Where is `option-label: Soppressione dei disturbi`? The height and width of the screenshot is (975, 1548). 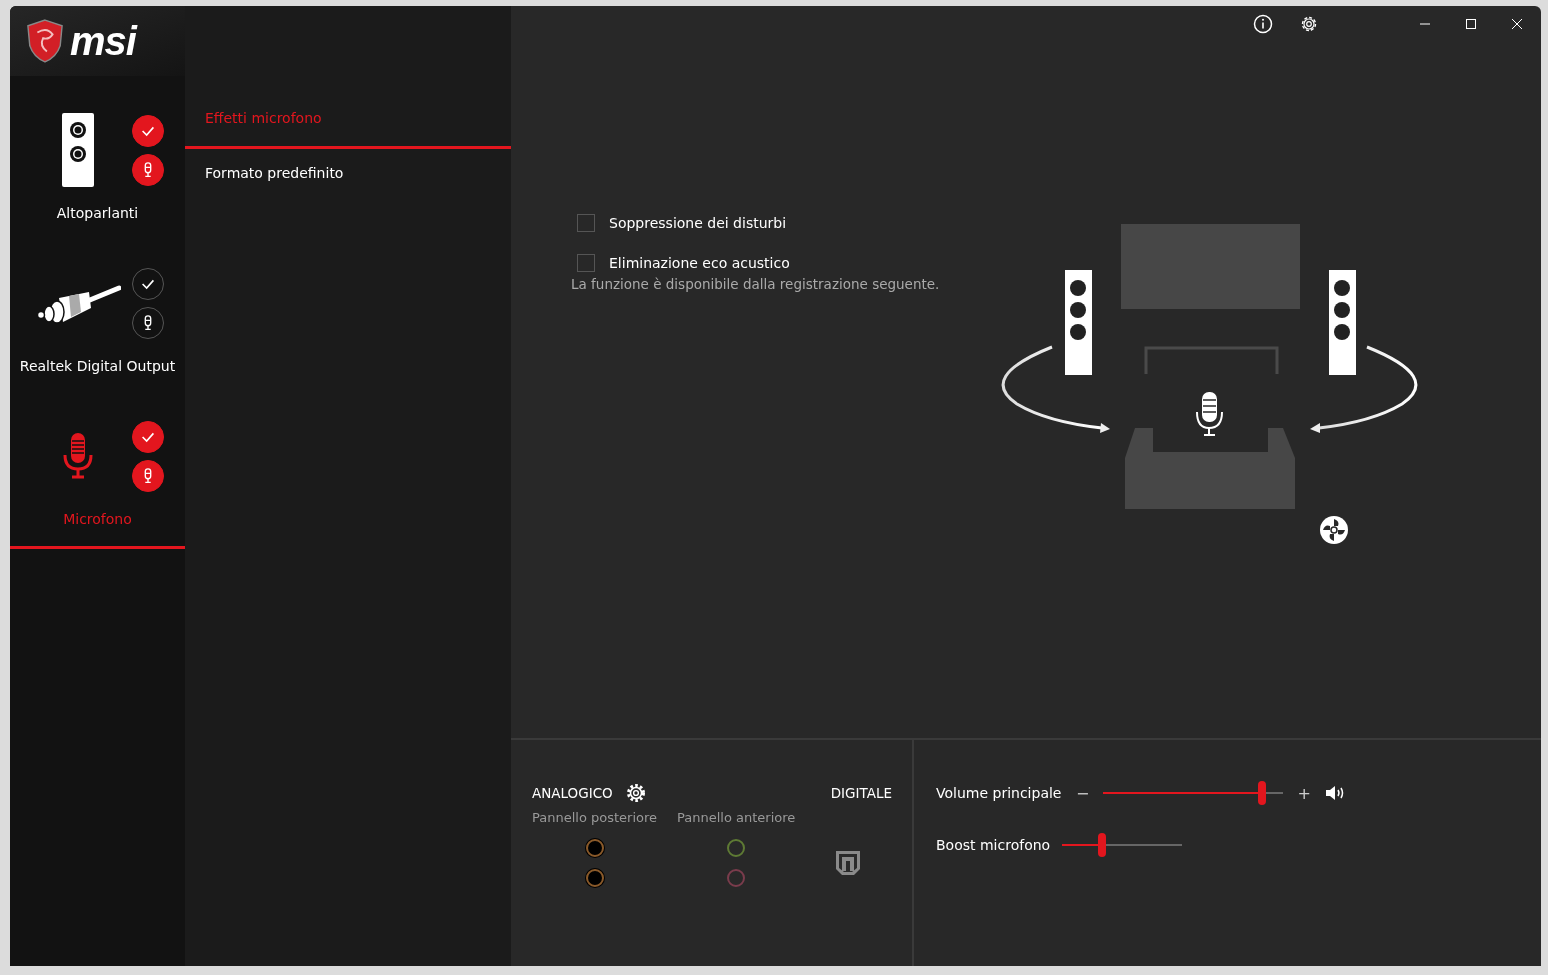
option-label: Soppressione dei disturbi is located at coordinates (698, 223).